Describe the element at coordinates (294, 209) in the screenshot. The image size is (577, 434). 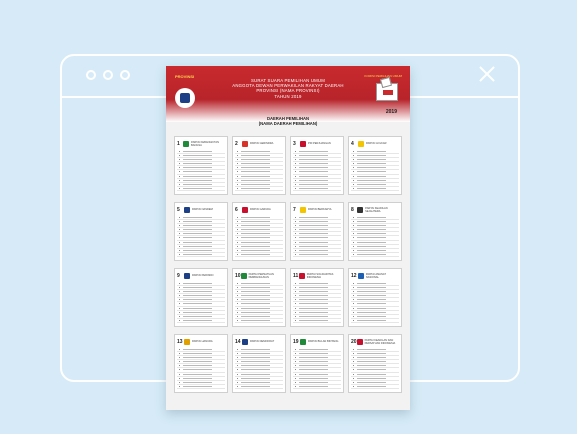
I see `party-number: 7` at that location.